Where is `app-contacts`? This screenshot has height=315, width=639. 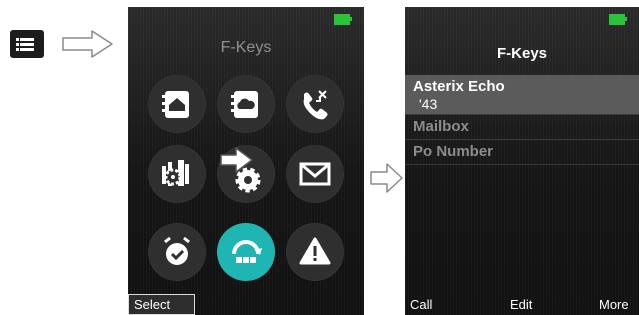
app-contacts is located at coordinates (177, 104).